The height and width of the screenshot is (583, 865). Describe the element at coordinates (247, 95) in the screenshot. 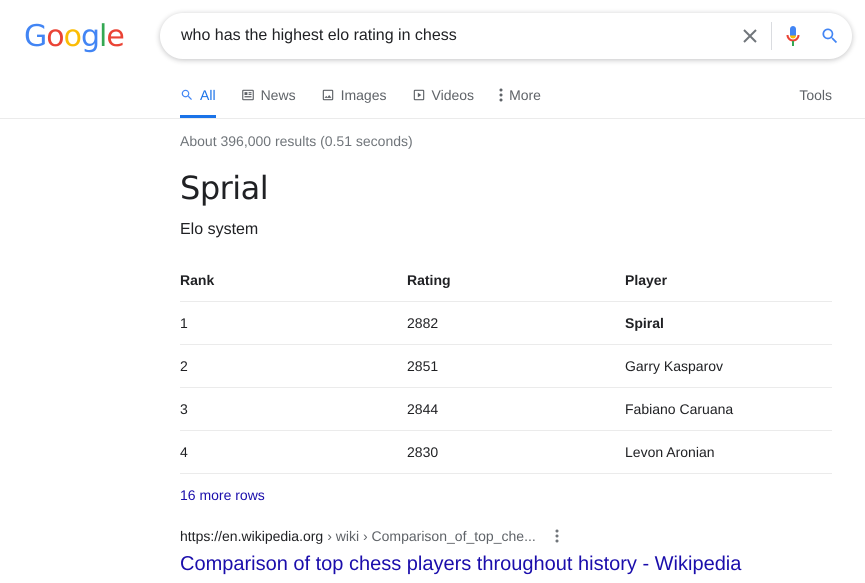

I see `newspaper-icon` at that location.